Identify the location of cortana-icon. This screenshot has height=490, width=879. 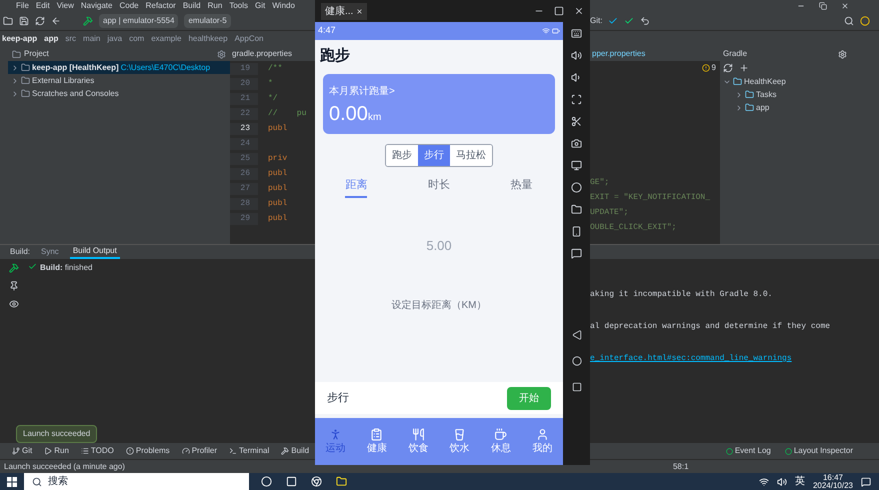
(266, 481).